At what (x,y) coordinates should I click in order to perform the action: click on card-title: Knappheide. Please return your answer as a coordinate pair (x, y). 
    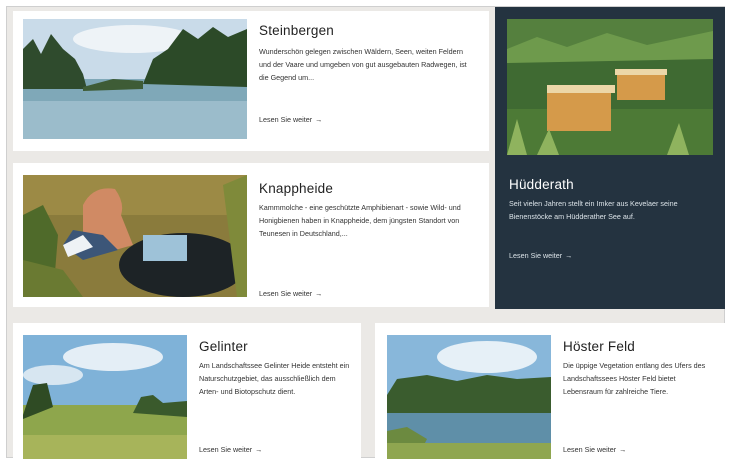
    Looking at the image, I should click on (296, 188).